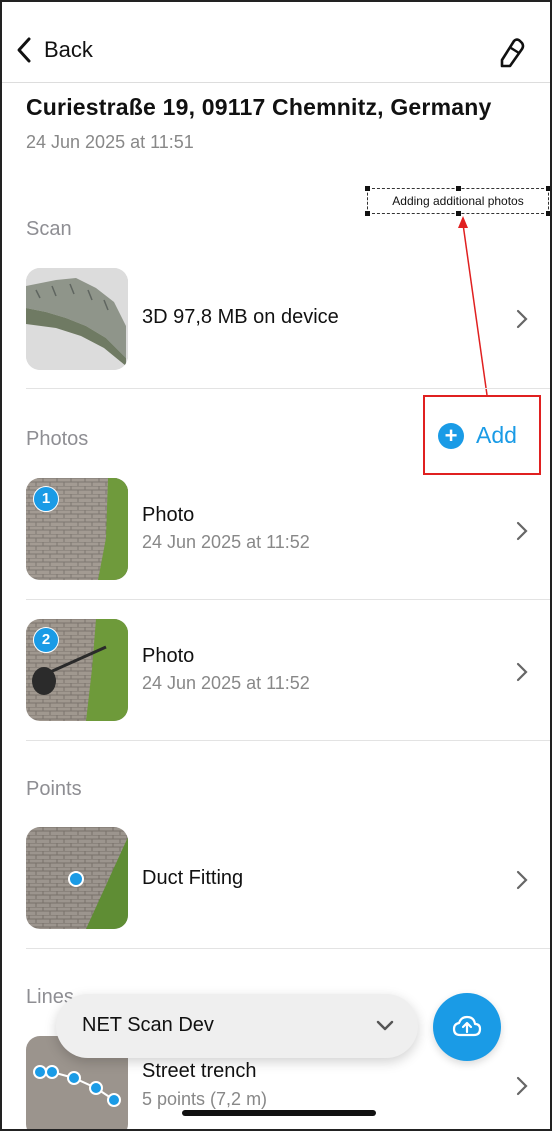  What do you see at coordinates (237, 1026) in the screenshot?
I see `project-selector: NET Scan Dev` at bounding box center [237, 1026].